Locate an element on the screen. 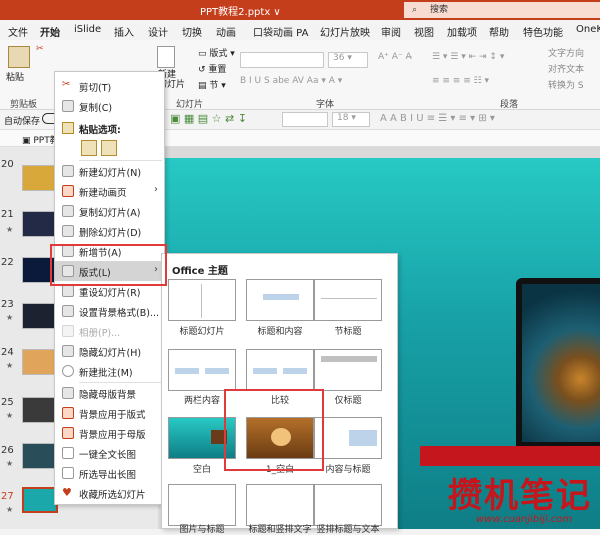 The width and height of the screenshot is (600, 535). layout-thumb-title-content is located at coordinates (280, 300).